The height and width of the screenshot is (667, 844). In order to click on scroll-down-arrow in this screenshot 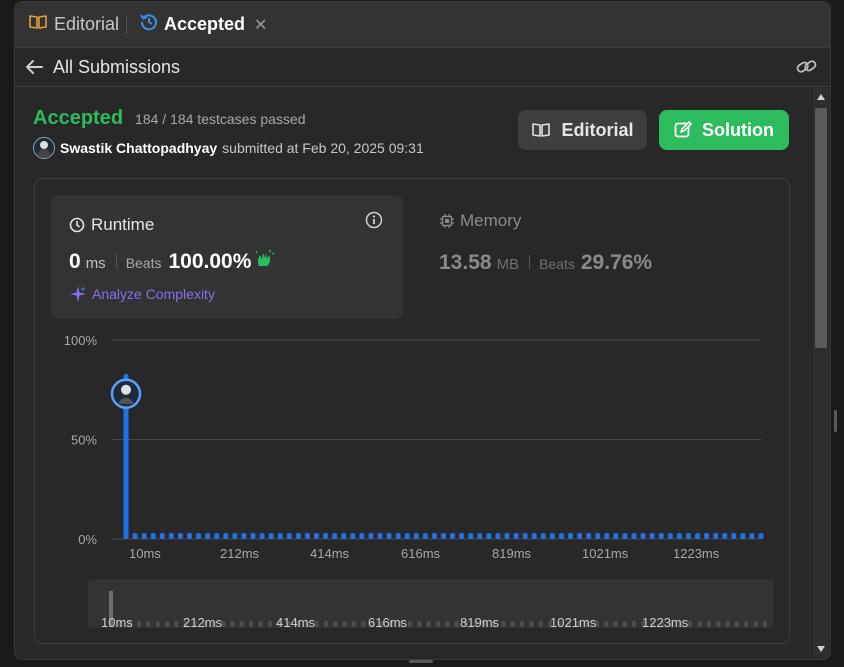, I will do `click(821, 649)`.